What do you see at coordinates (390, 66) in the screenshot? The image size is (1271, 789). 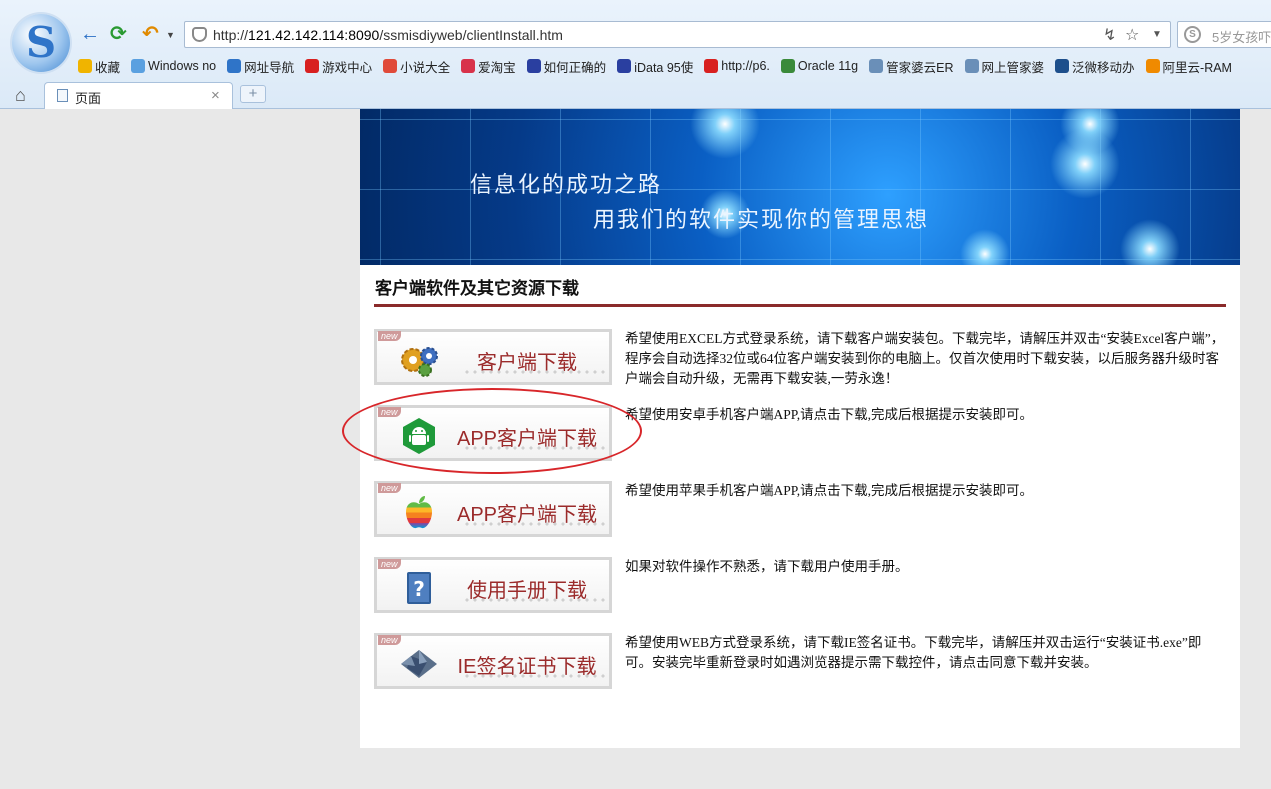 I see `book-icon` at bounding box center [390, 66].